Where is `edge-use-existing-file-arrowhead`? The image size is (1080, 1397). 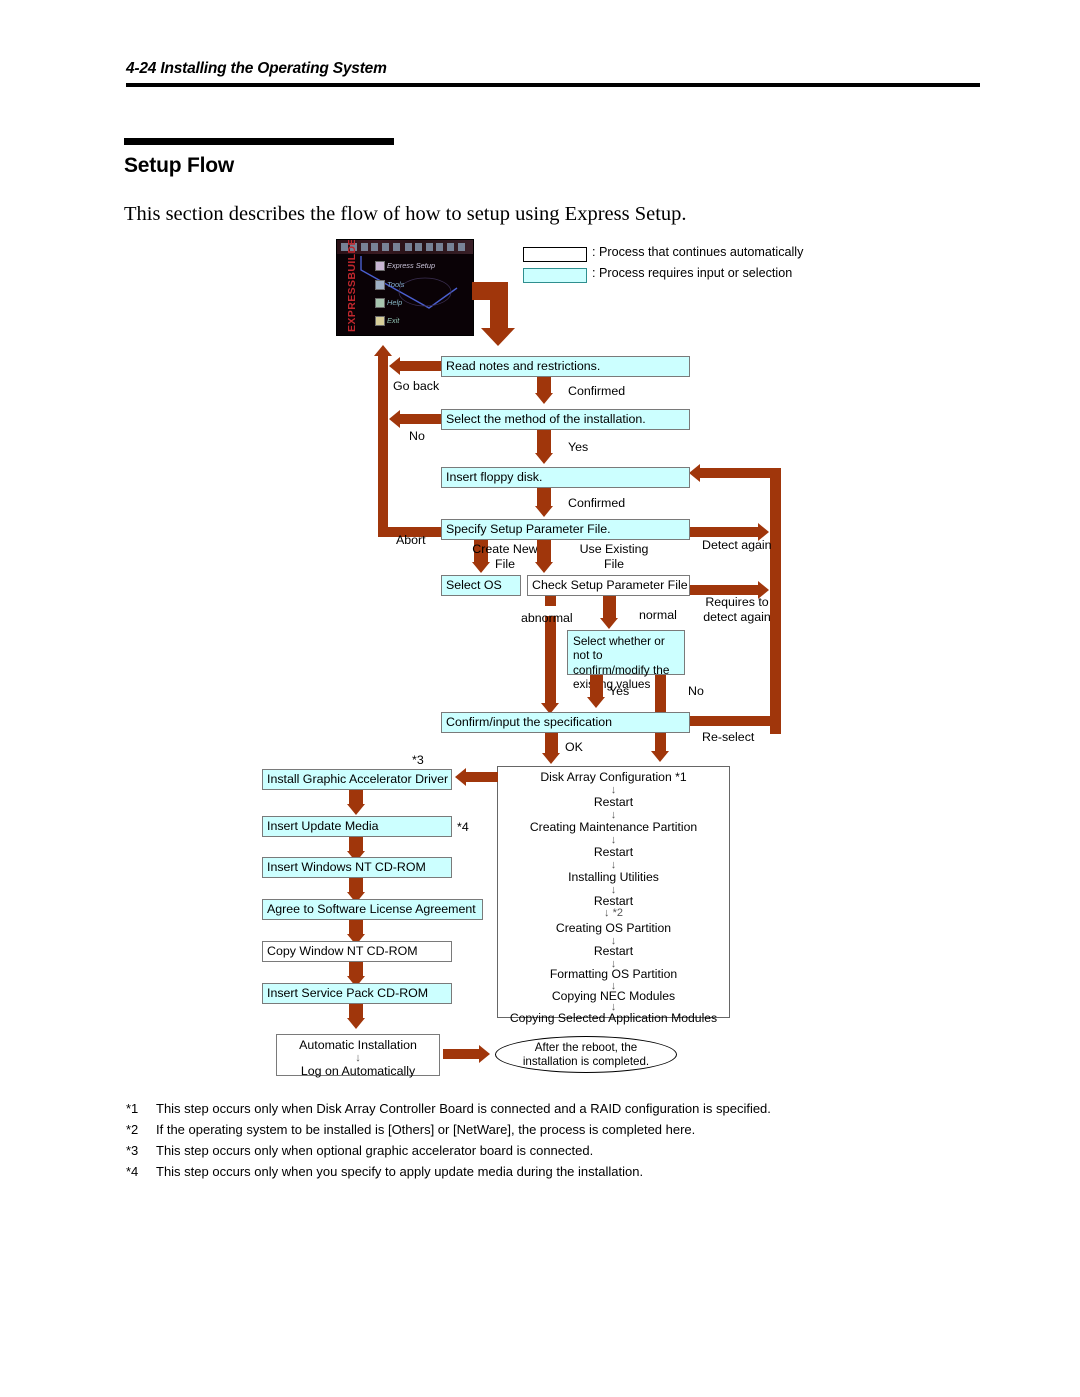 edge-use-existing-file-arrowhead is located at coordinates (544, 567).